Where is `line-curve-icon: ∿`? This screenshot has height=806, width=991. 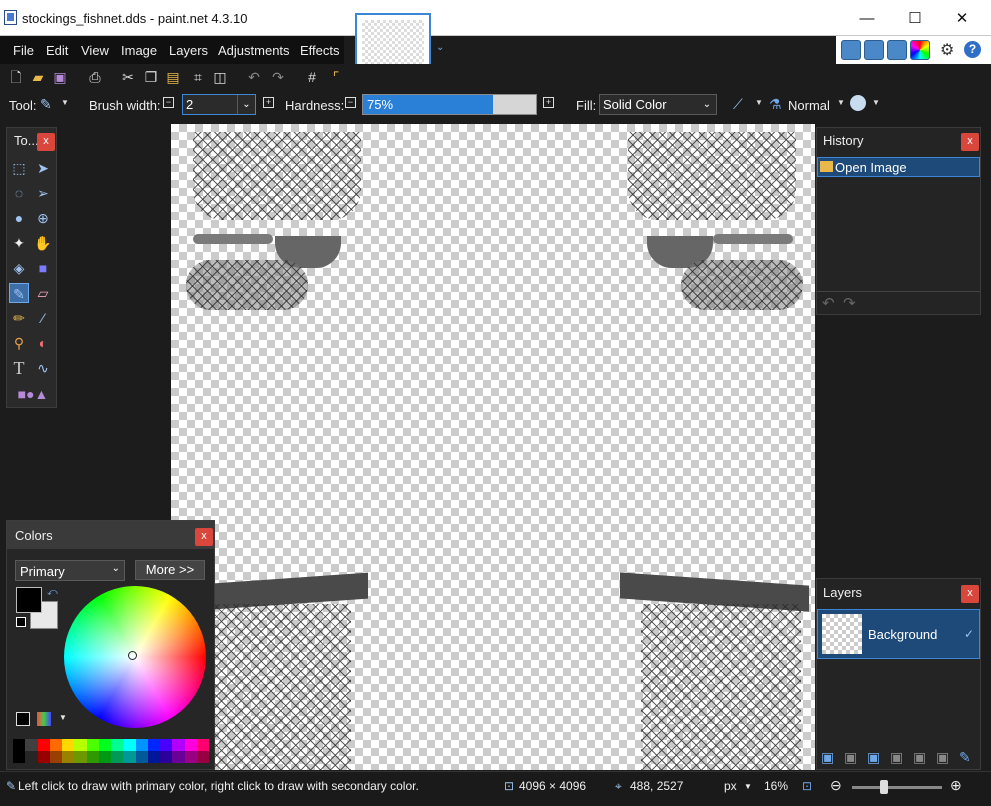
line-curve-icon: ∿ is located at coordinates (43, 368).